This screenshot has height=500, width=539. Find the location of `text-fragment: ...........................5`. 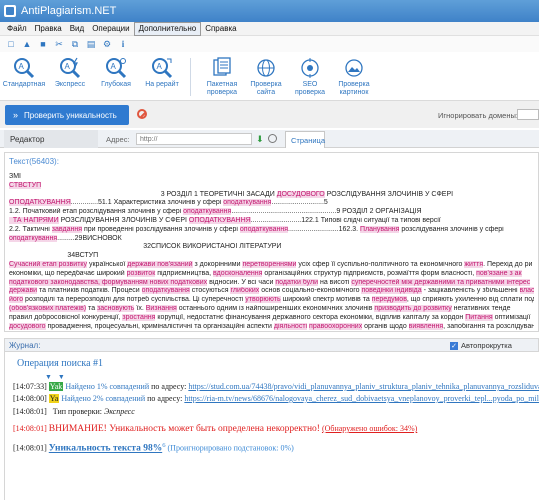

text-fragment: ...........................5 is located at coordinates (299, 203).